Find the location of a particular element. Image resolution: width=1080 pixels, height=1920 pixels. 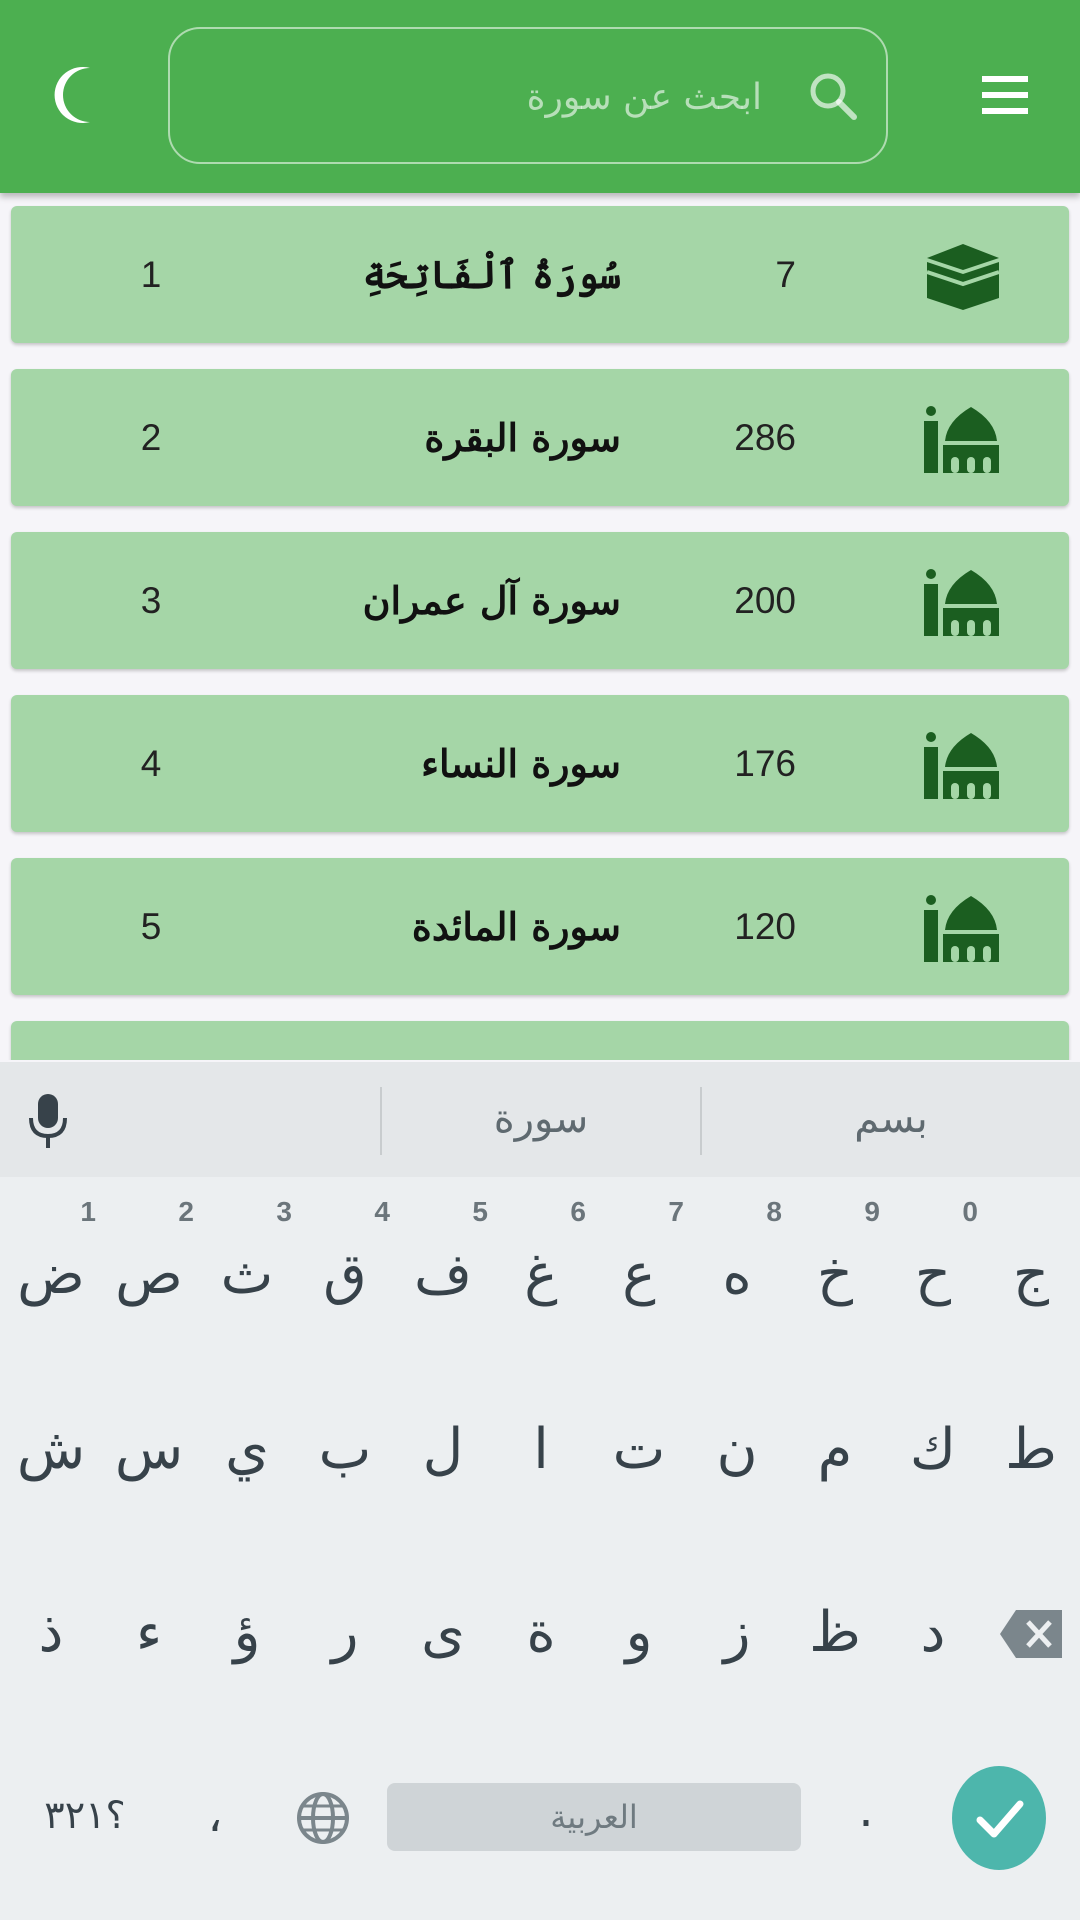

key: 5ف is located at coordinates (443, 1273).